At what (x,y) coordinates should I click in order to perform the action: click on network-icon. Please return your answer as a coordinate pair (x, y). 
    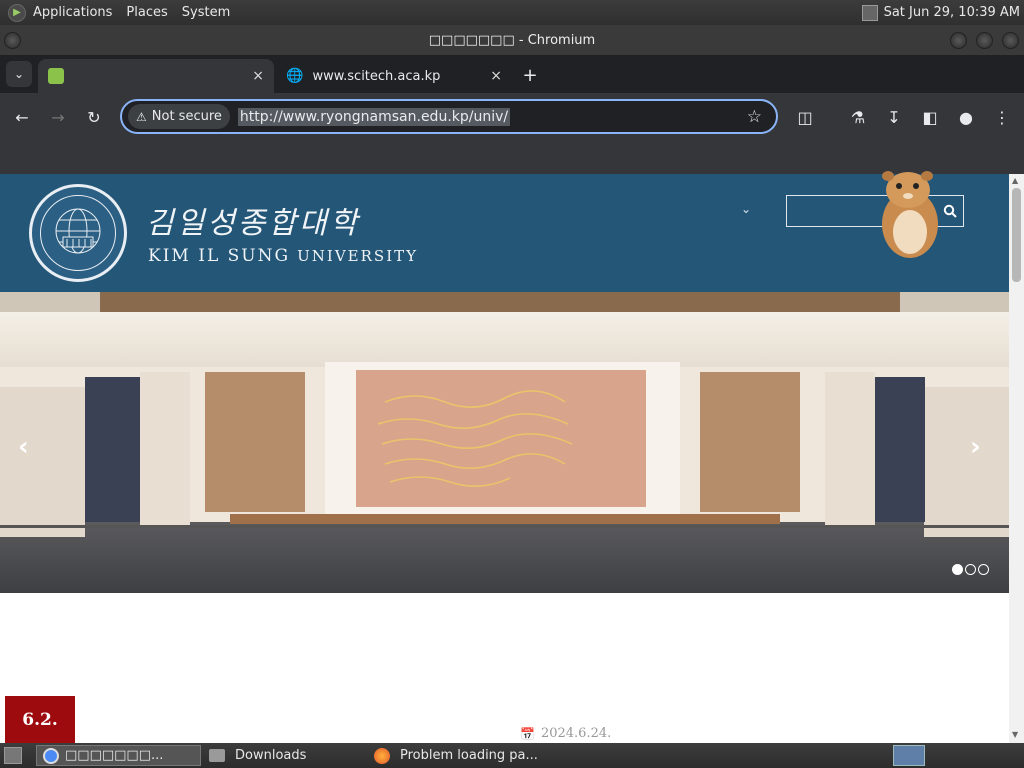
    Looking at the image, I should click on (869, 12).